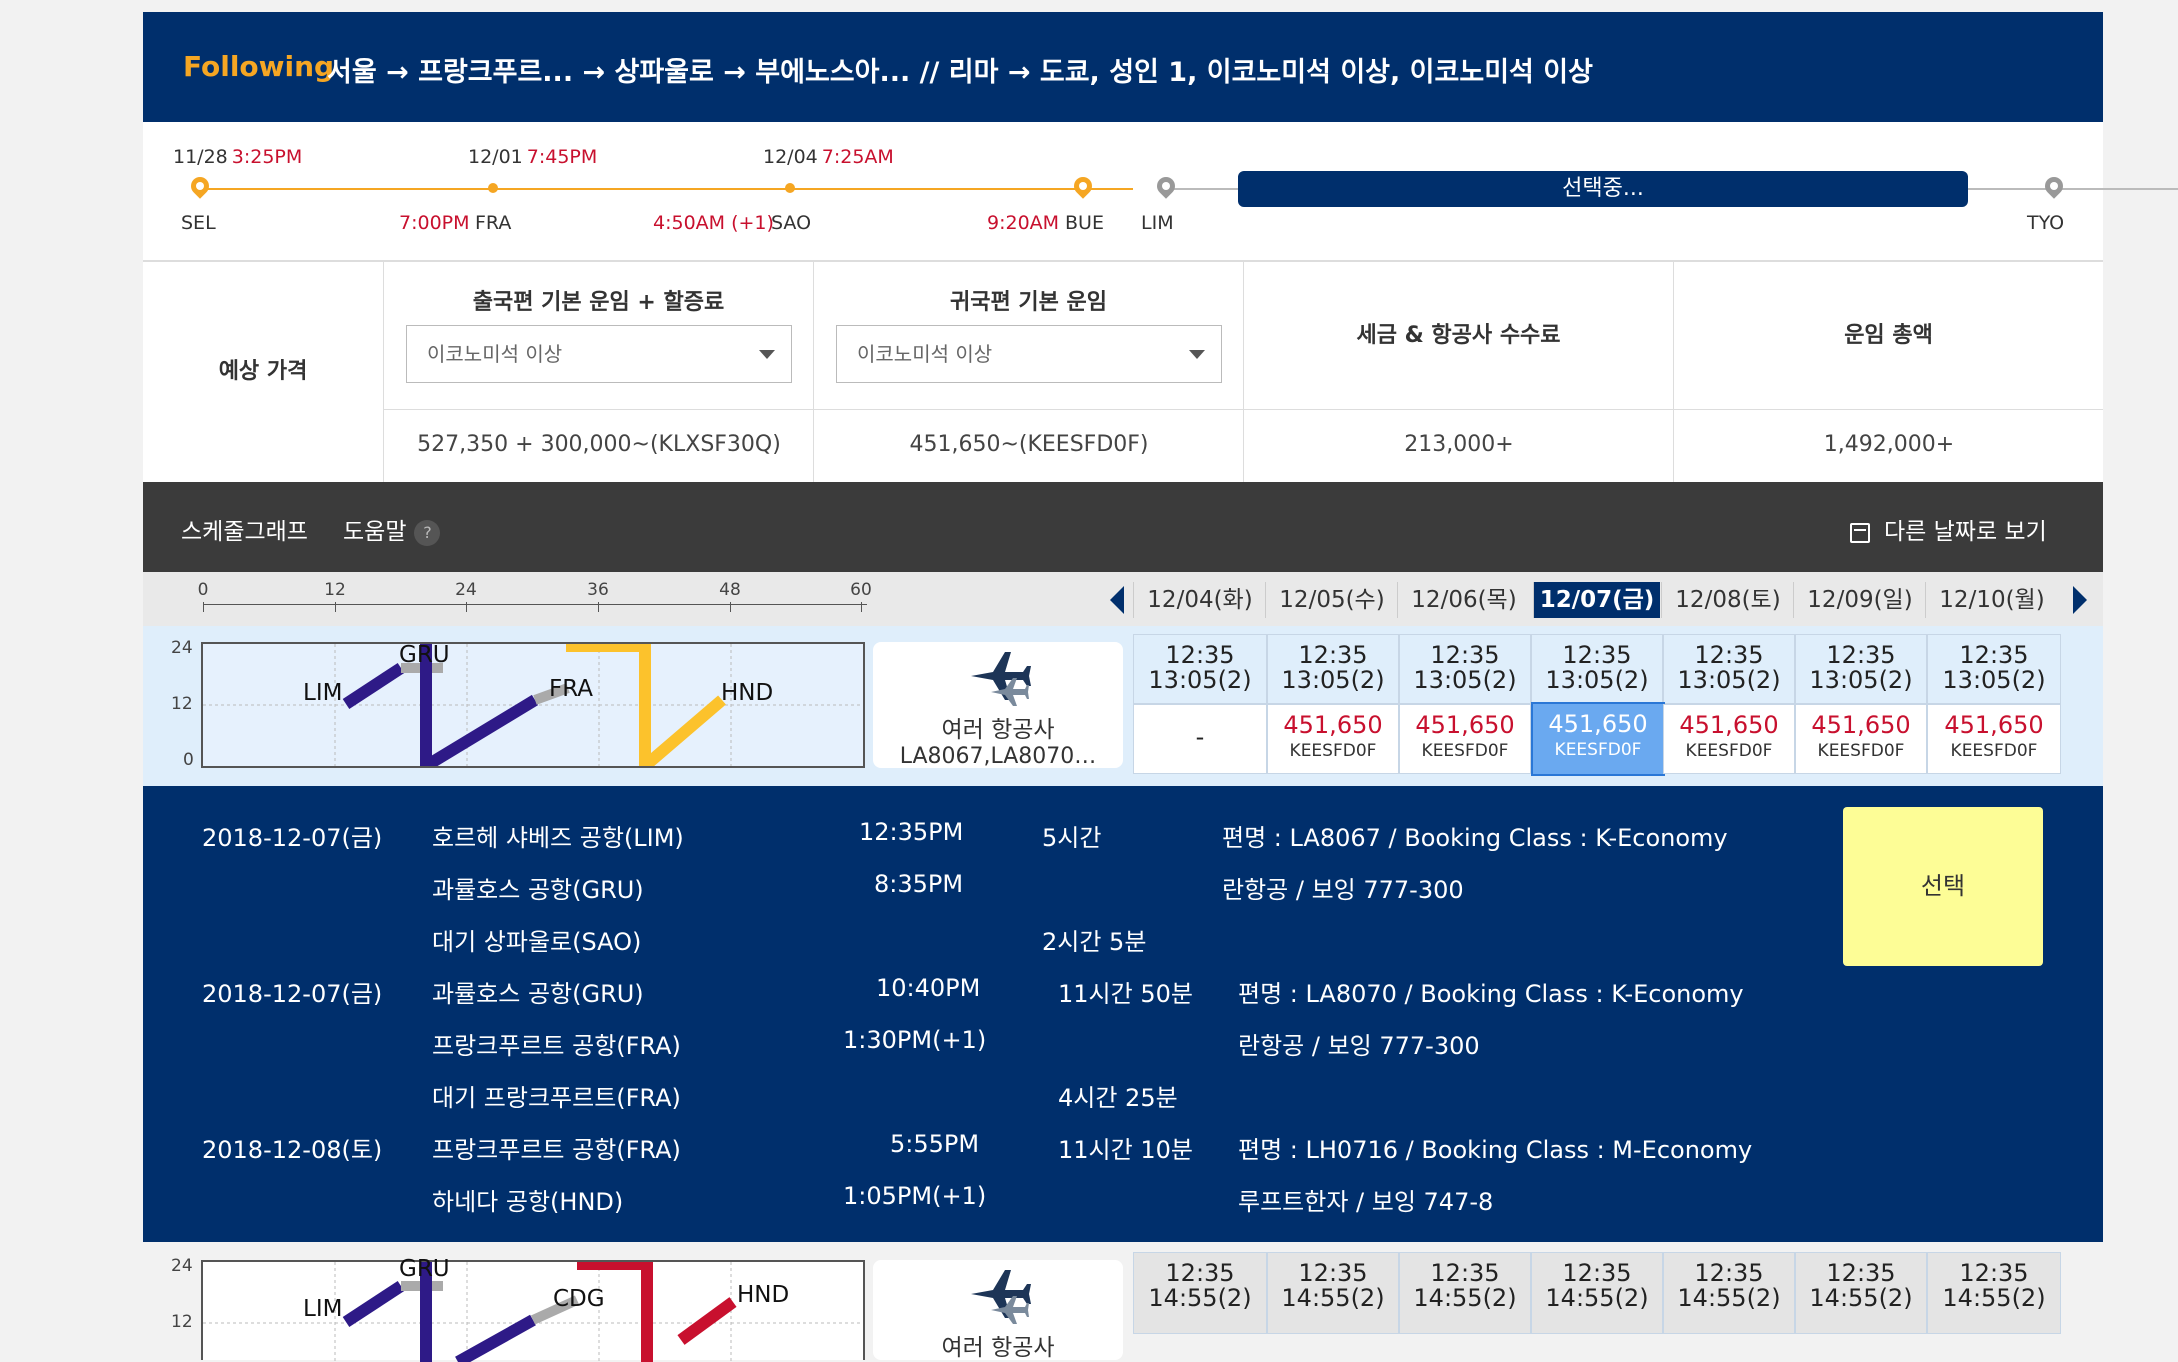 Image resolution: width=2178 pixels, height=1362 pixels. I want to click on axis-tick-label: 0, so click(203, 590).